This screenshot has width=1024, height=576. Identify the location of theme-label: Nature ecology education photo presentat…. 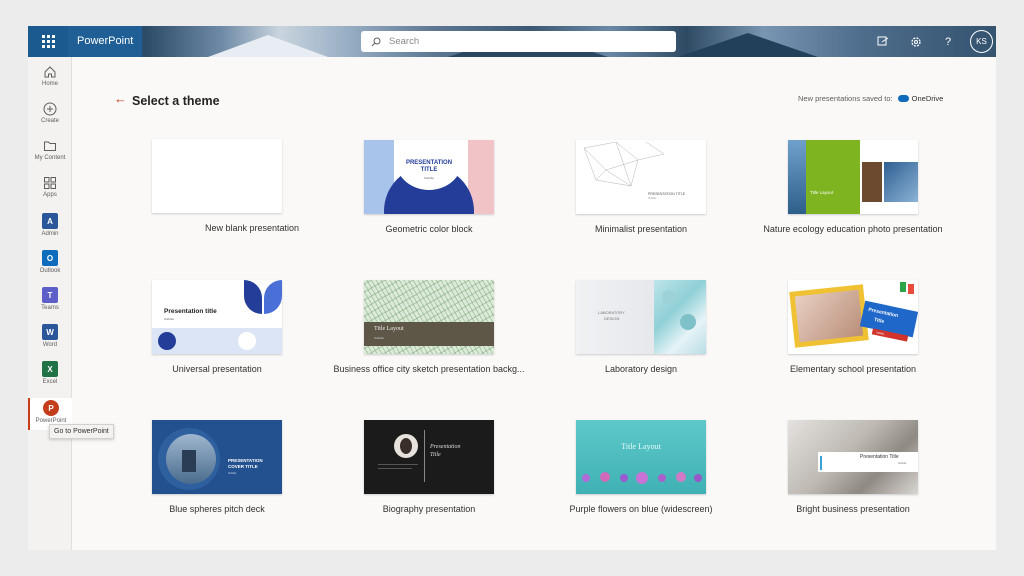
(853, 229).